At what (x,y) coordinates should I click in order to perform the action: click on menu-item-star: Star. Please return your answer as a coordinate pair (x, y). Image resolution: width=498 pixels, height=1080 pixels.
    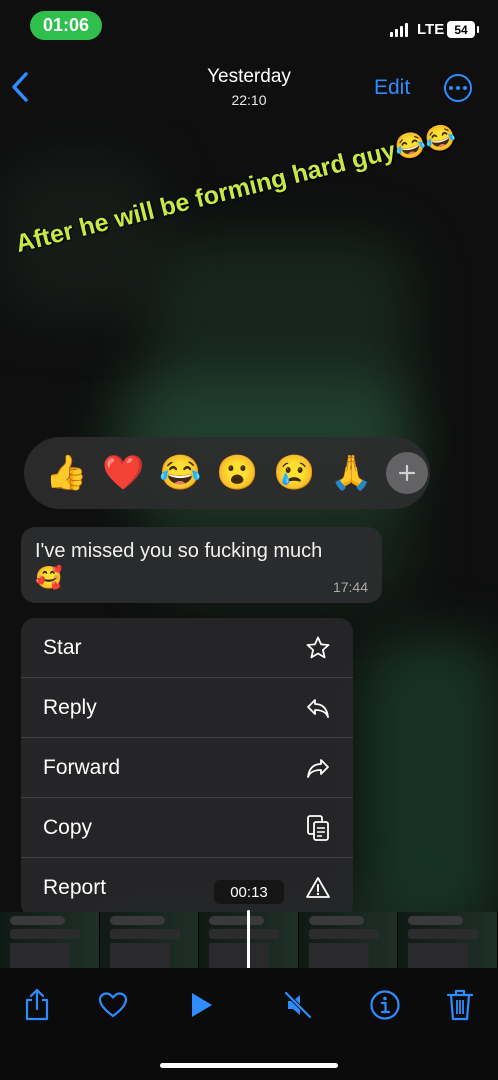
    Looking at the image, I should click on (187, 648).